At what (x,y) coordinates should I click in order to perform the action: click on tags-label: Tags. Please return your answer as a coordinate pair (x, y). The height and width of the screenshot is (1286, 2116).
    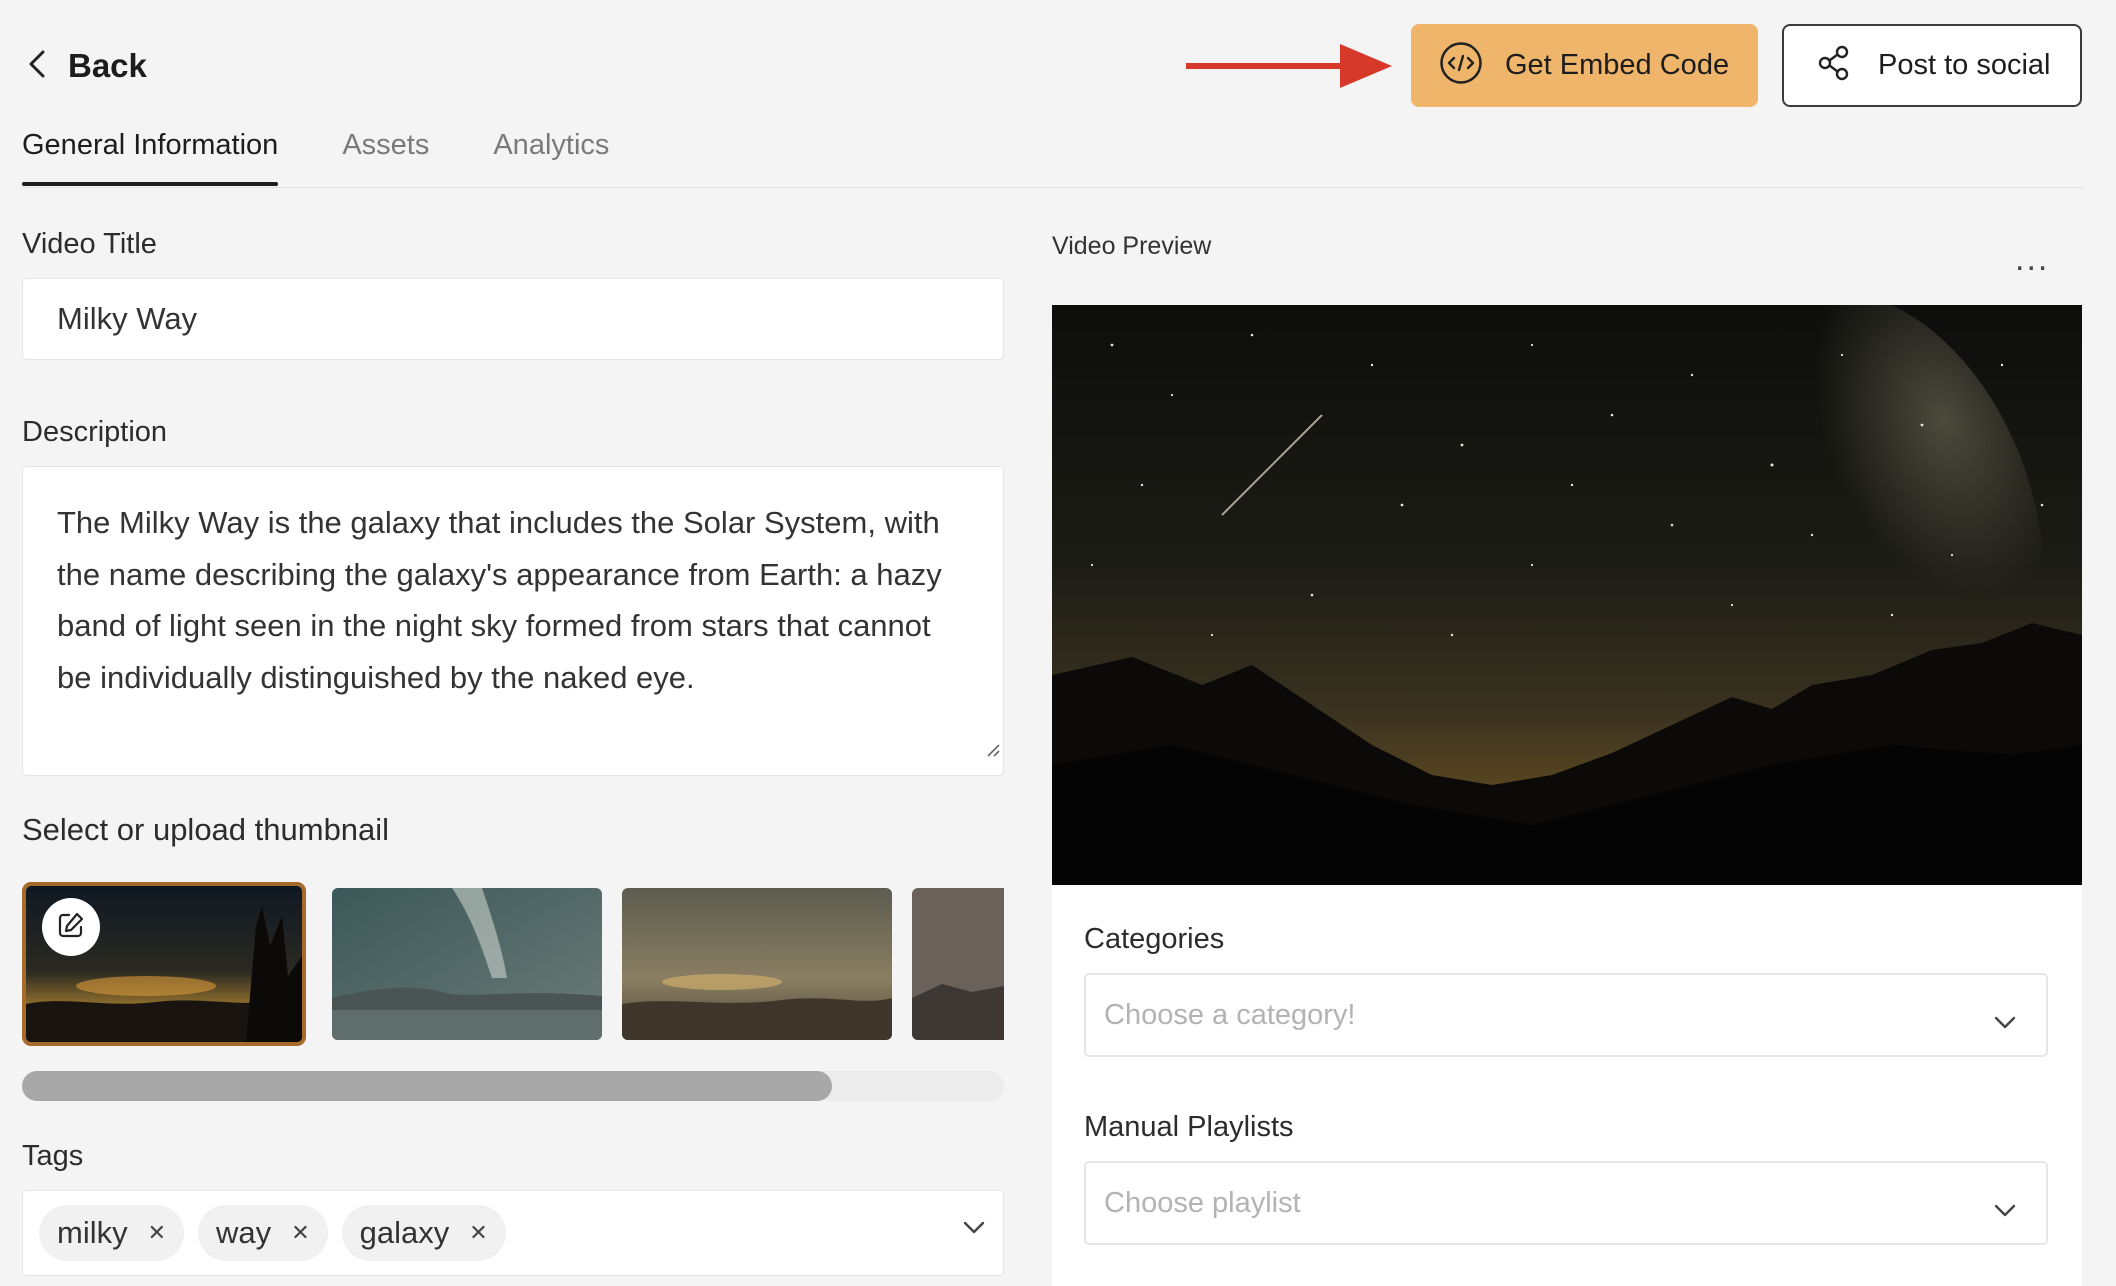
    Looking at the image, I should click on (53, 1156).